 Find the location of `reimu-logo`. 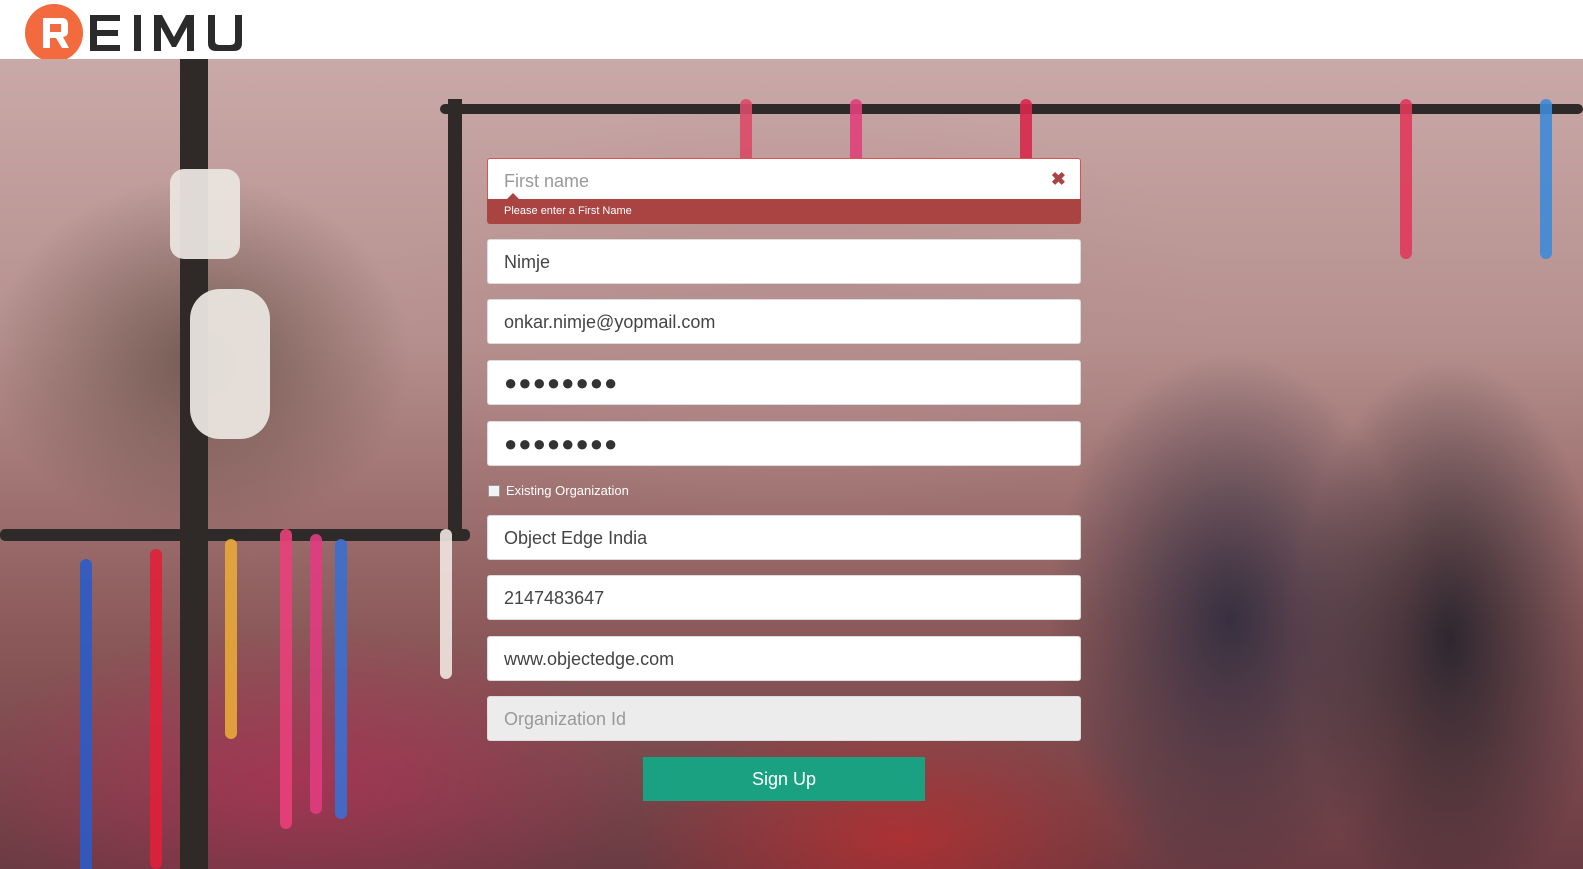

reimu-logo is located at coordinates (144, 33).